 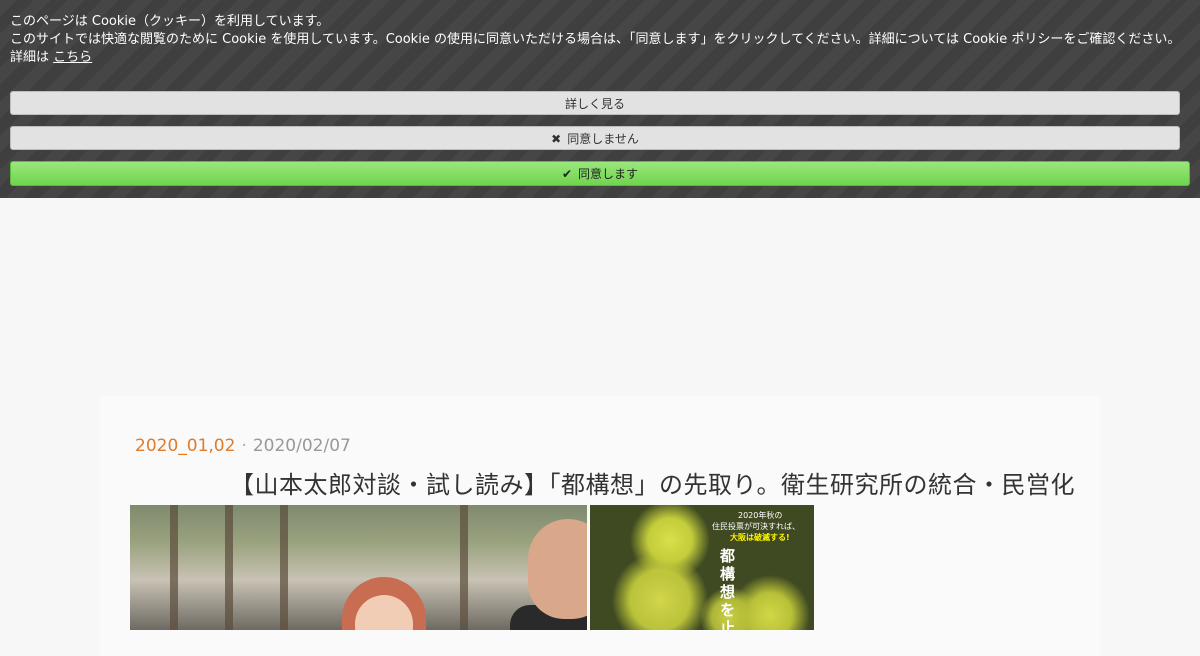 What do you see at coordinates (358, 567) in the screenshot?
I see `article-photo` at bounding box center [358, 567].